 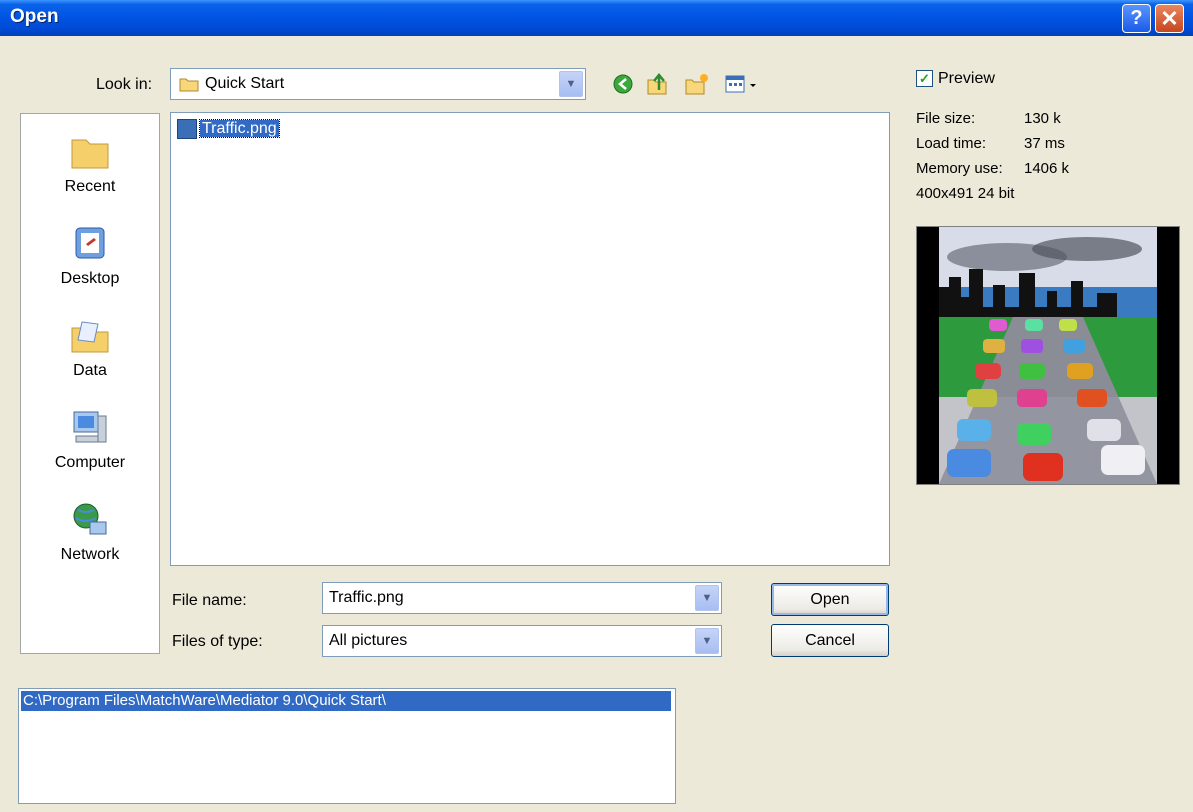 I want to click on files-of-type-label: Files of type:, so click(x=217, y=641).